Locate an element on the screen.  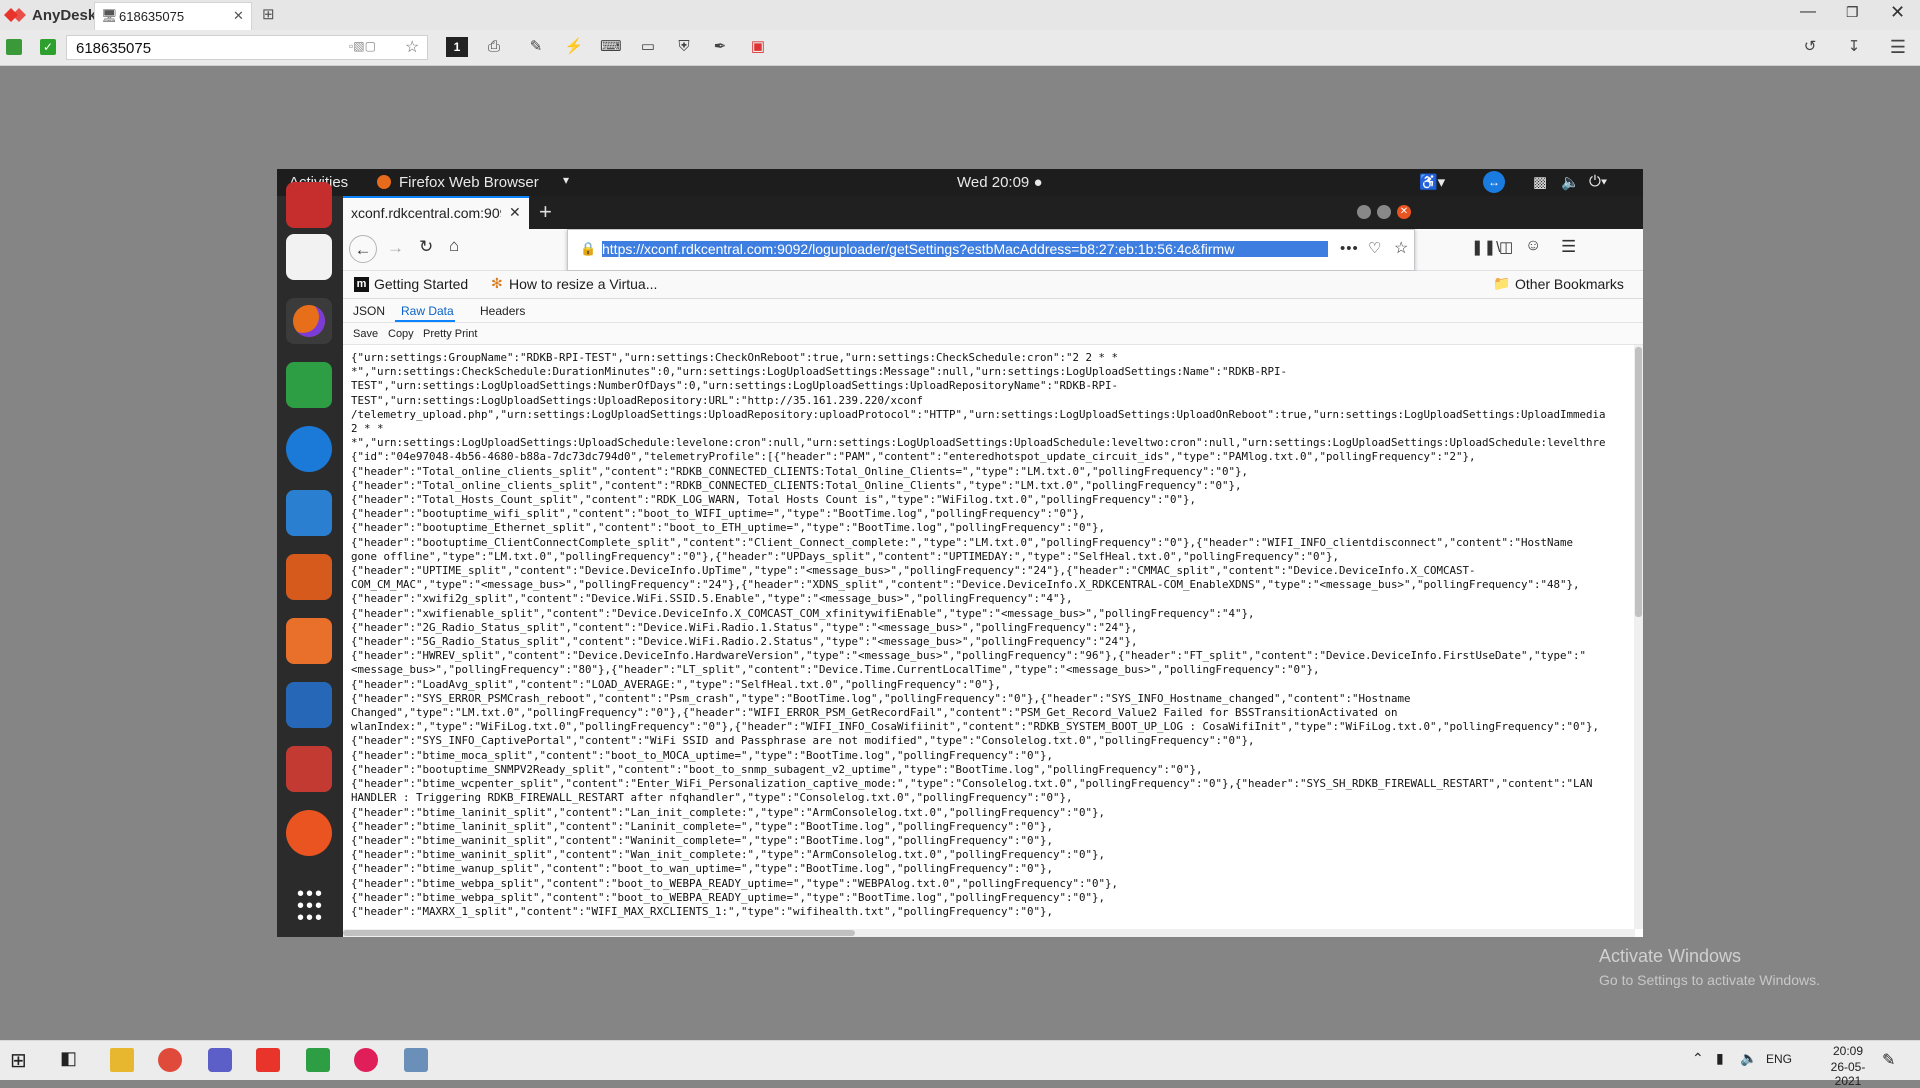
favorite-star-icon: ☆ is located at coordinates (412, 47).